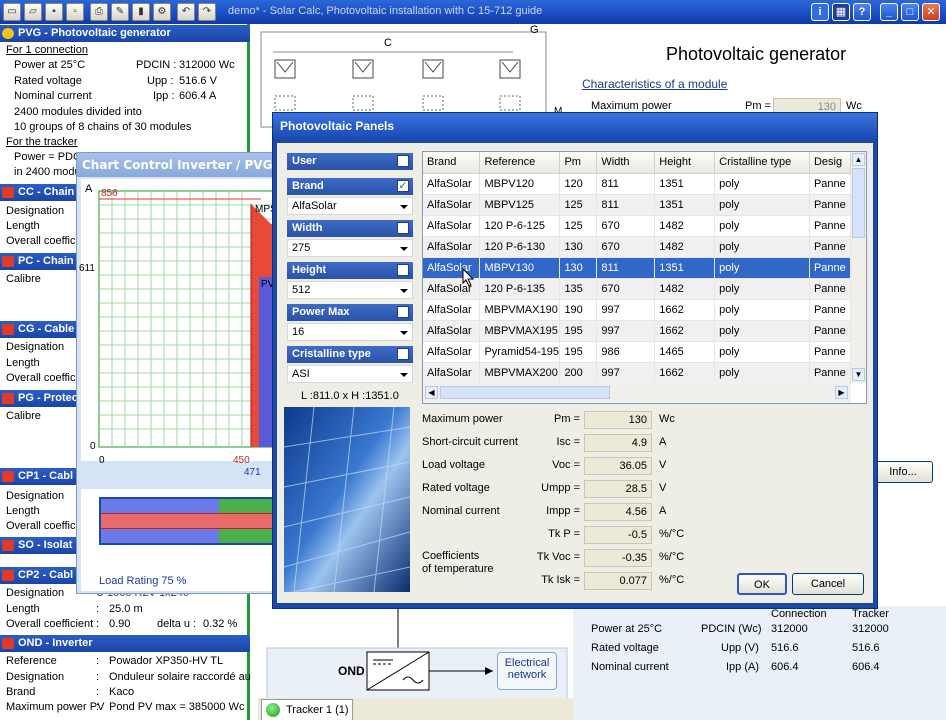  Describe the element at coordinates (858, 267) in the screenshot. I see `vertical-scrollbar: ▲ ▼` at that location.